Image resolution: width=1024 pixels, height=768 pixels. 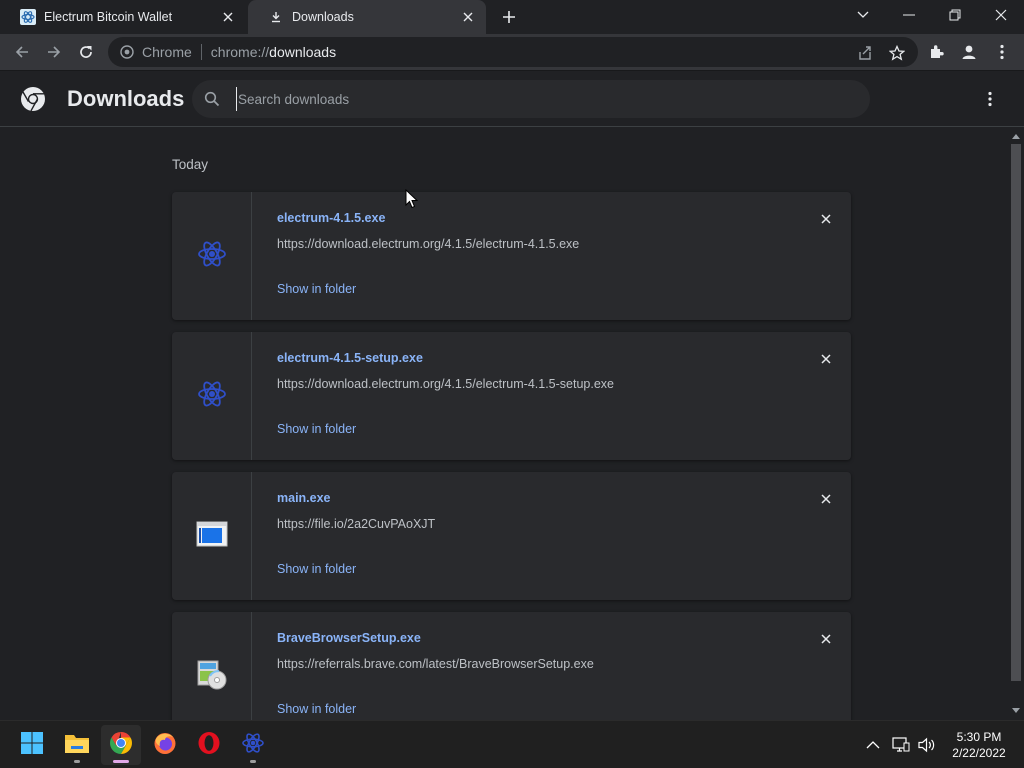 What do you see at coordinates (536, 99) in the screenshot?
I see `search-input` at bounding box center [536, 99].